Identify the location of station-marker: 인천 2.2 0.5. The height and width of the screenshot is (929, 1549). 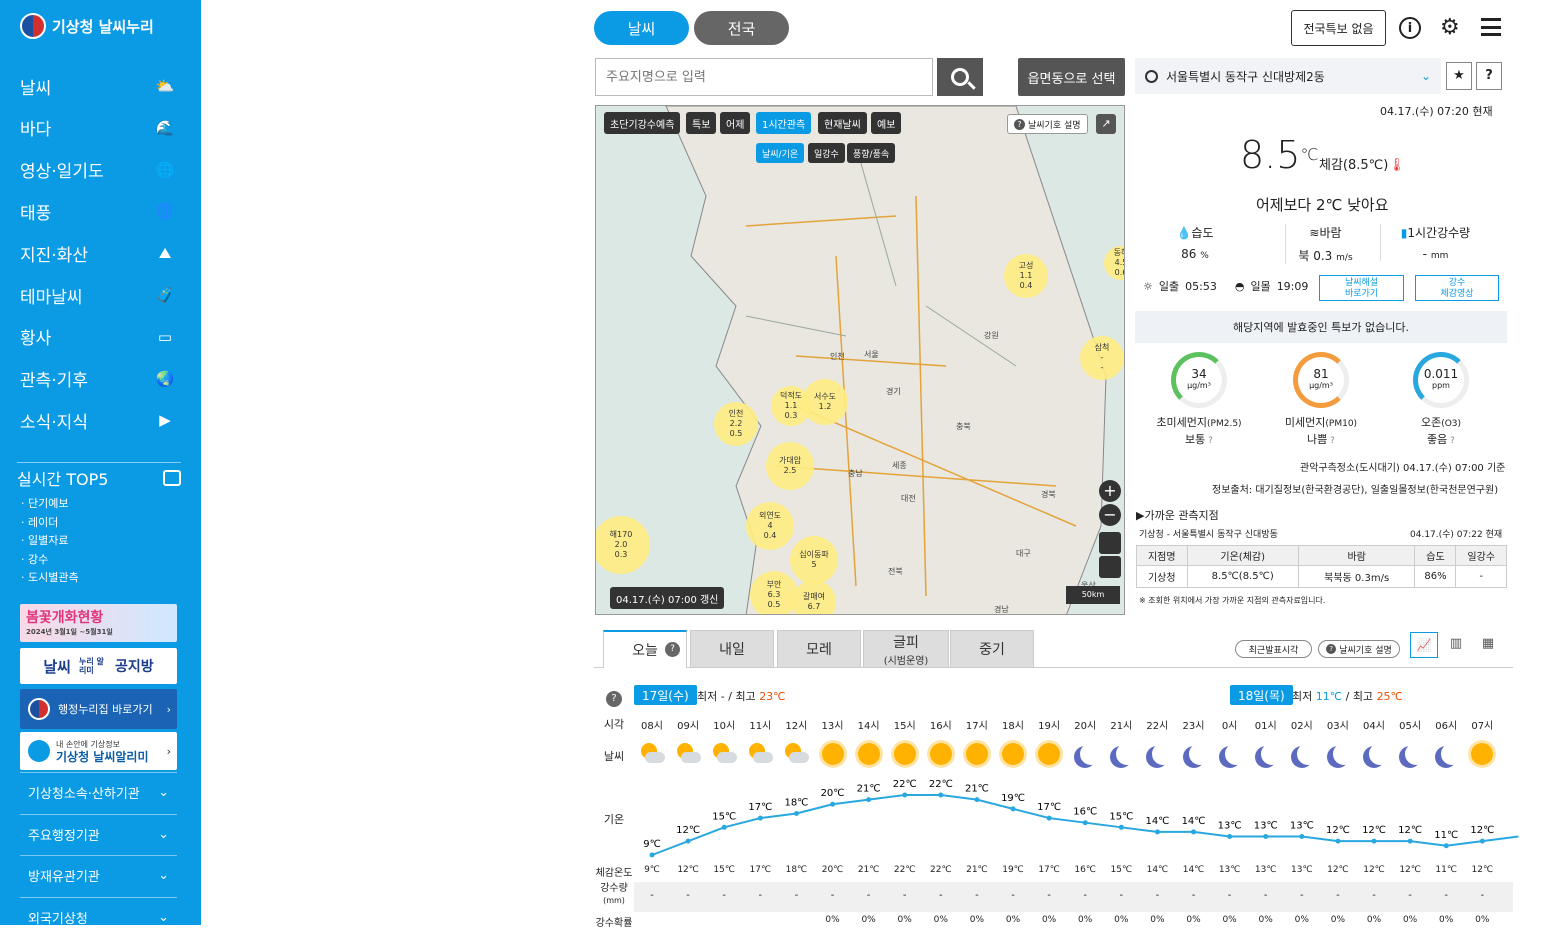
(736, 424).